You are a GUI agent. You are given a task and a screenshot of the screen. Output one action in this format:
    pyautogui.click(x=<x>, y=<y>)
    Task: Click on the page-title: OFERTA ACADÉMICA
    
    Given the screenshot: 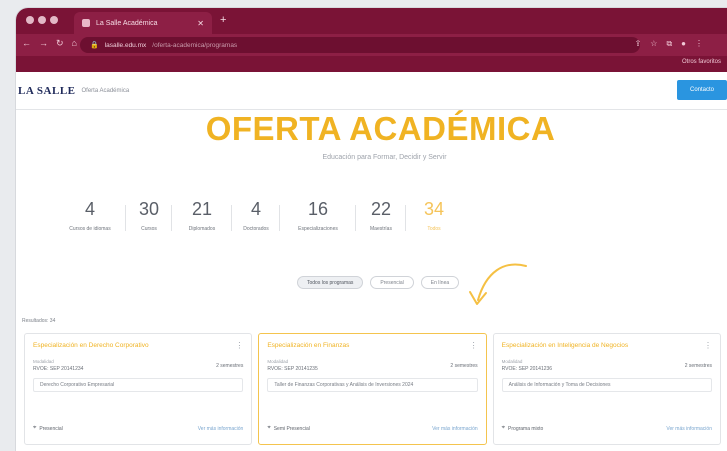 What is the action you would take?
    pyautogui.click(x=380, y=128)
    